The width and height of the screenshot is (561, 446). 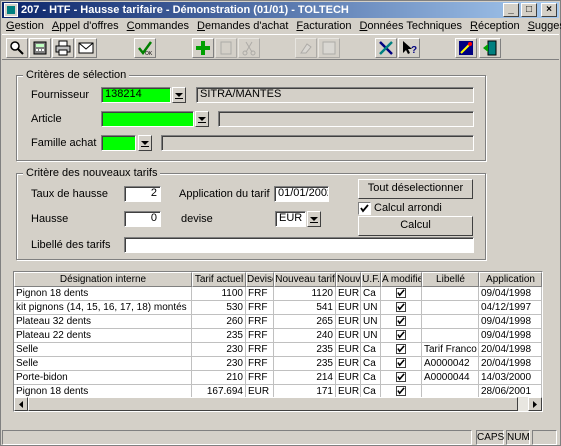 I want to click on erase-icon, so click(x=306, y=48).